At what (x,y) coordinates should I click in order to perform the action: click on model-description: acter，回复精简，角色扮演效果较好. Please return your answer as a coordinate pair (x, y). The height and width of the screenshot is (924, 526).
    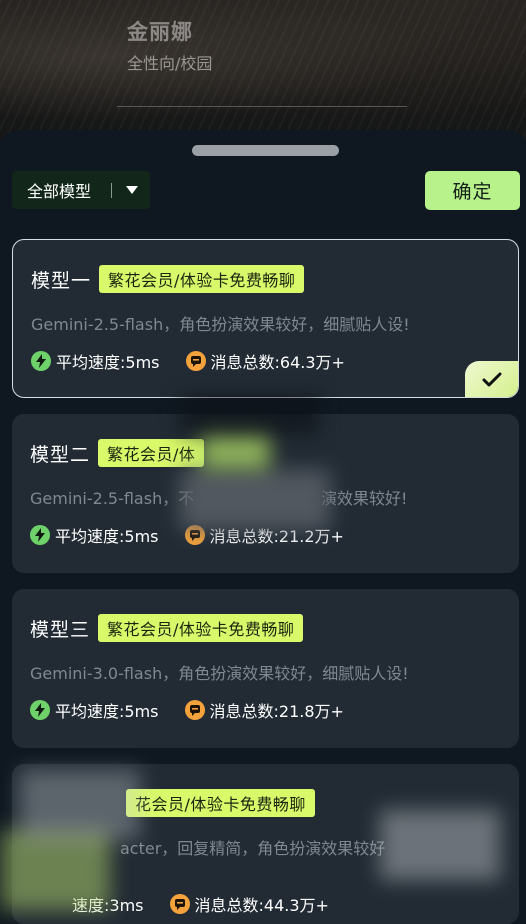
    Looking at the image, I should click on (253, 848).